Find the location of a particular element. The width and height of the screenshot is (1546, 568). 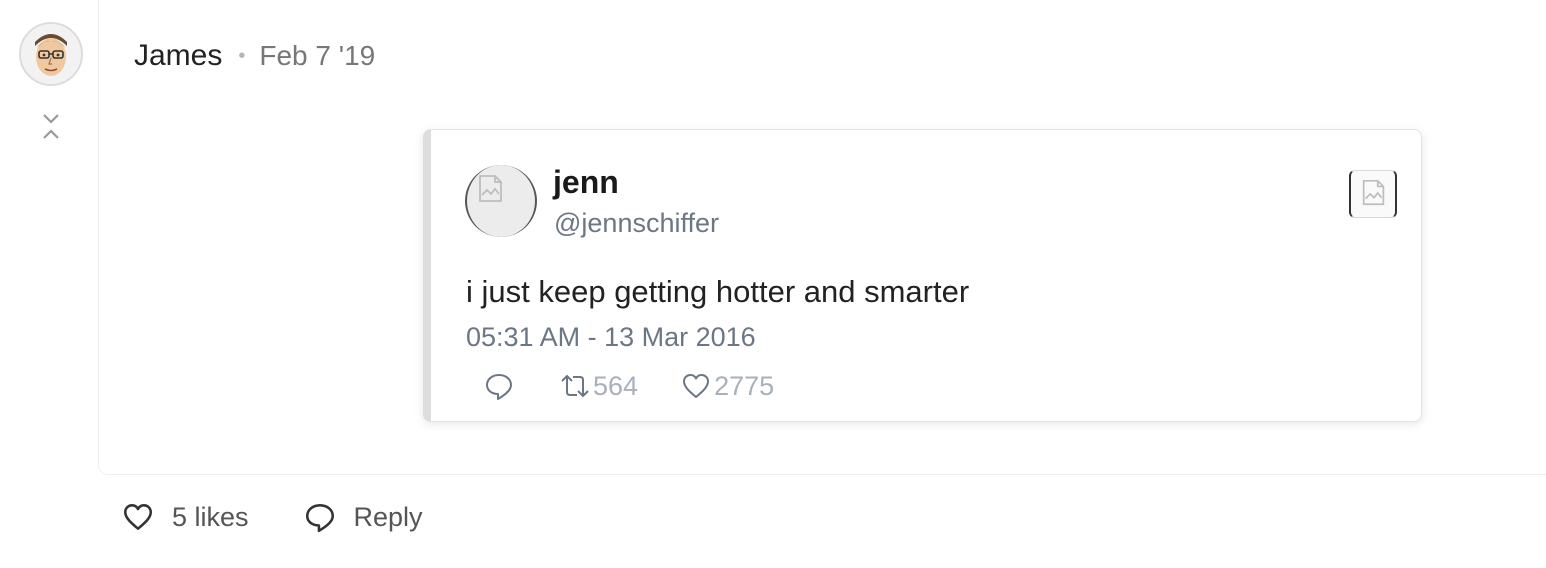

tweet-like-button: 2775 is located at coordinates (727, 386).